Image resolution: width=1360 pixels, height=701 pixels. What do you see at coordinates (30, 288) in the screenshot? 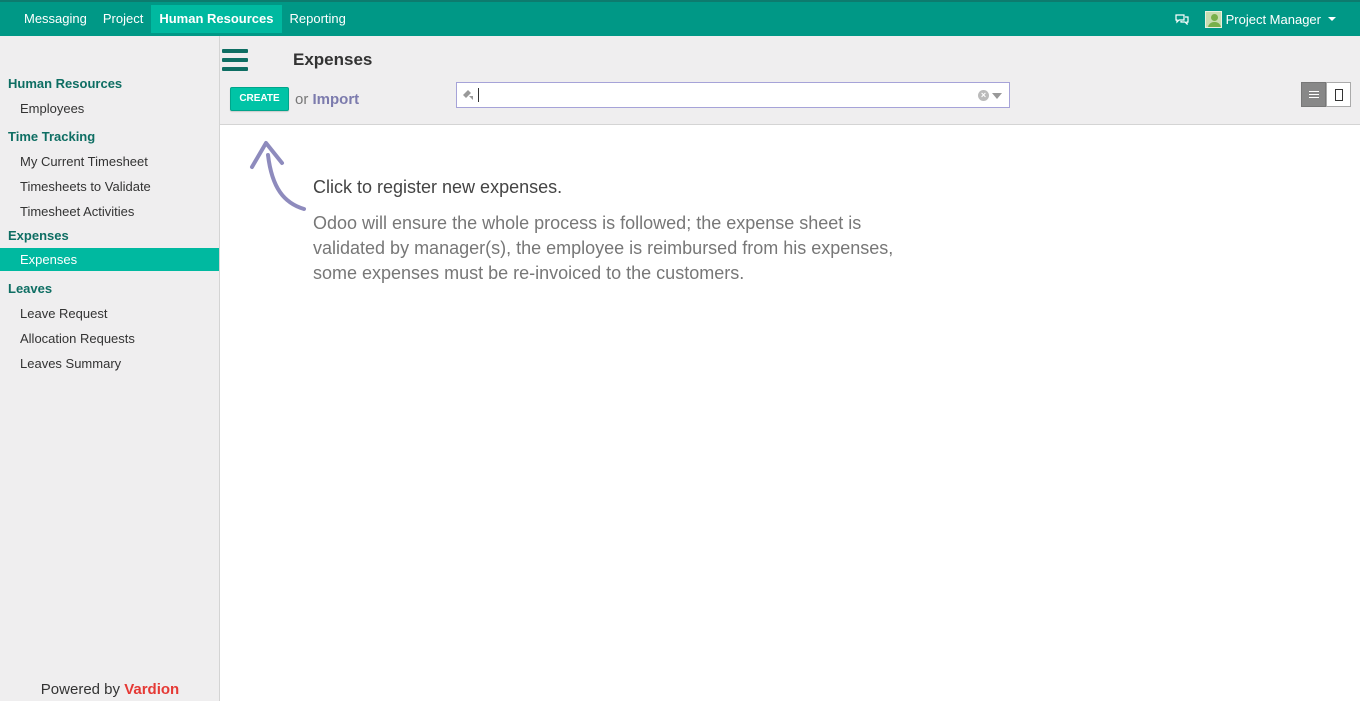
I see `sidebar-section-leaves: Leaves` at bounding box center [30, 288].